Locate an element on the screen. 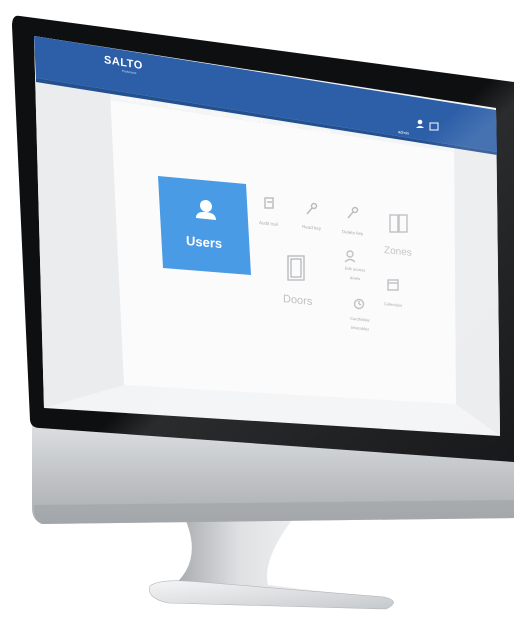  nav-item-access-points: Access points ▾ is located at coordinates (135, 100).